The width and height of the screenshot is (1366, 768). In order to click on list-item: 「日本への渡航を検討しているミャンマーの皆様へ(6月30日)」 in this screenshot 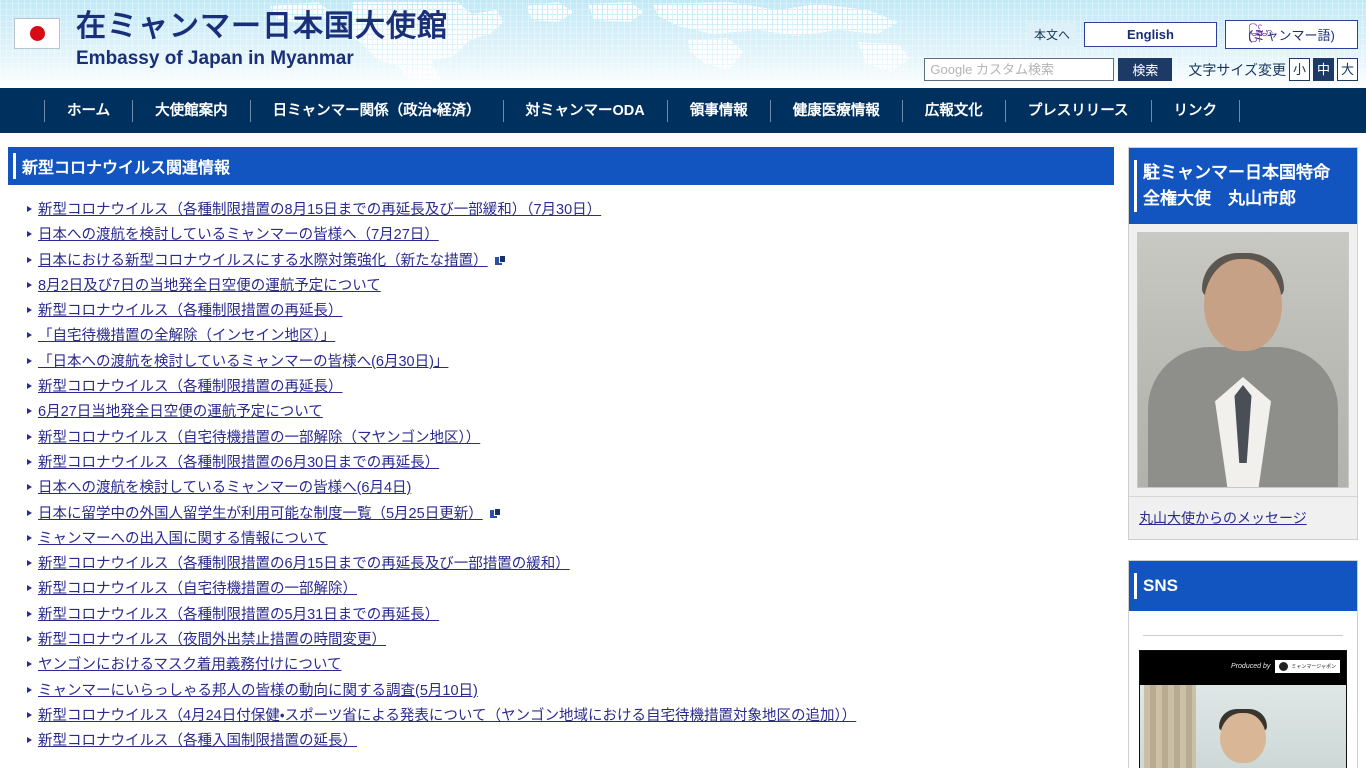, I will do `click(570, 361)`.